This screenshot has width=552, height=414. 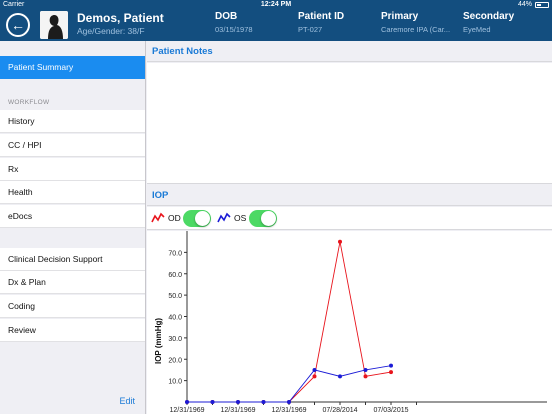 What do you see at coordinates (289, 384) in the screenshot?
I see `series-line-os` at bounding box center [289, 384].